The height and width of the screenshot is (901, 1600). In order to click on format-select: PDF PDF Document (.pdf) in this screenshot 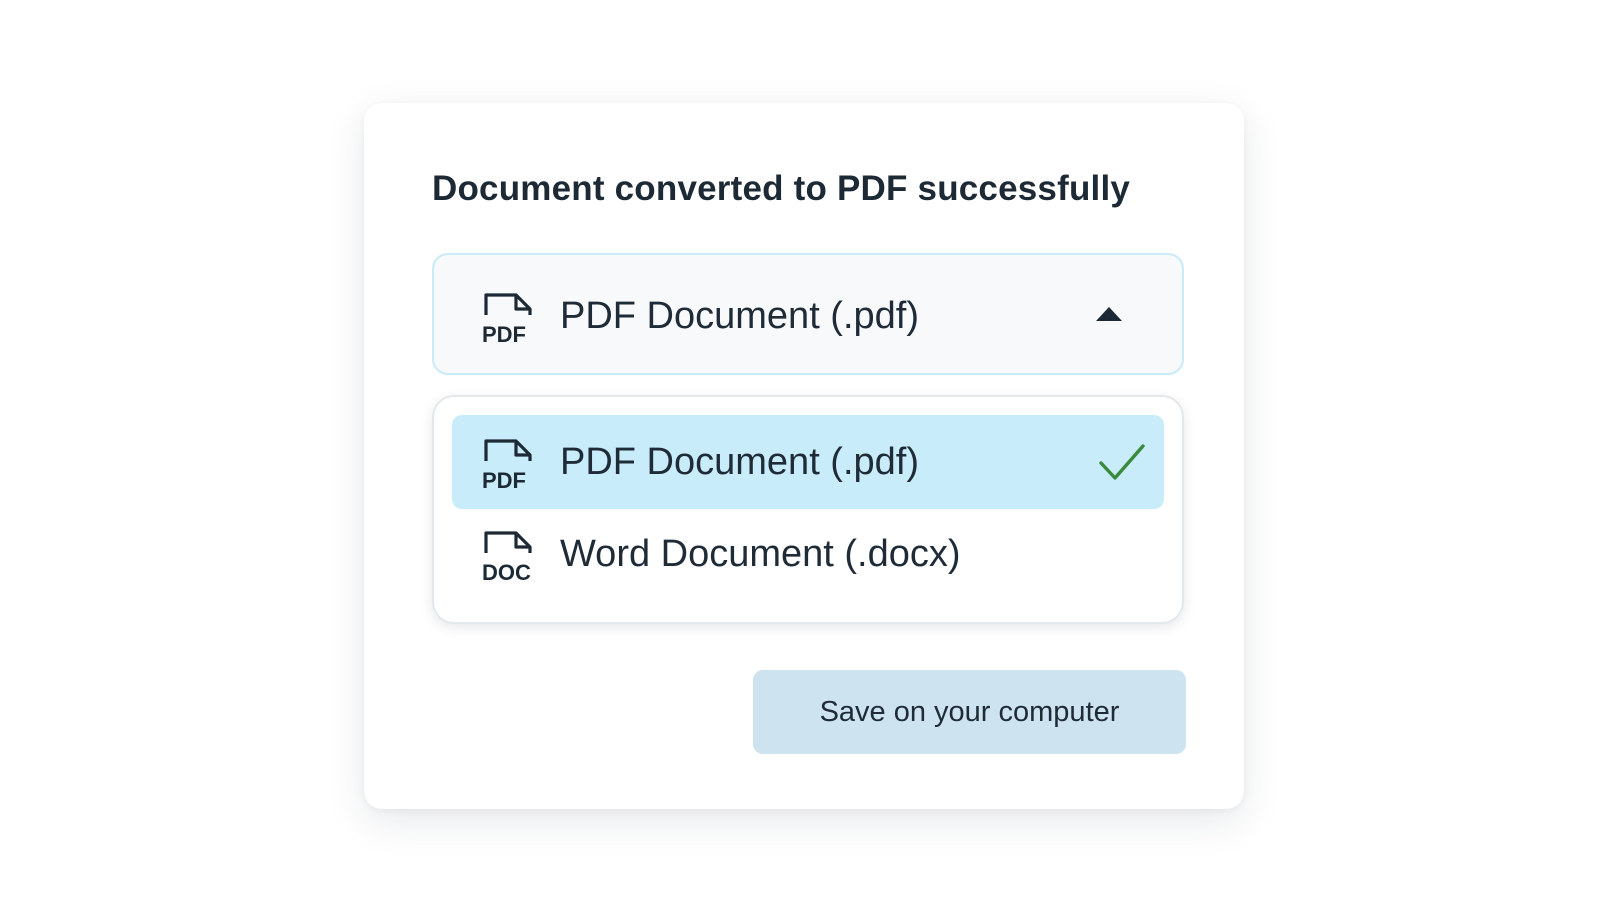, I will do `click(808, 314)`.